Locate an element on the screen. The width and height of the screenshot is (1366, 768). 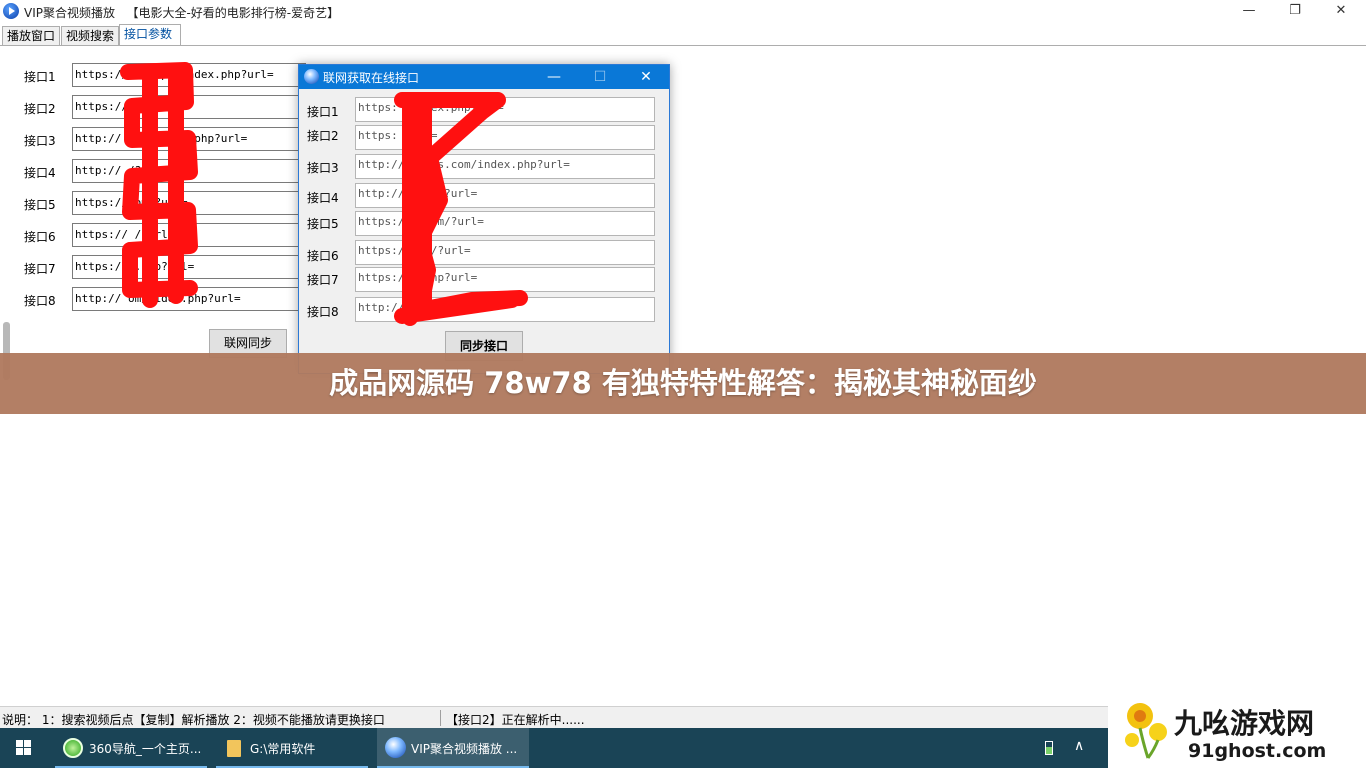
dialog-input-7: https:// .php?url= is located at coordinates (505, 279).